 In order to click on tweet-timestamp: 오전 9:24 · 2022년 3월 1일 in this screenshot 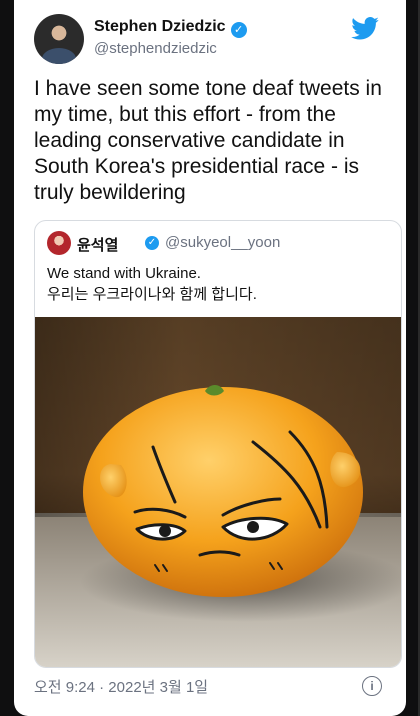, I will do `click(121, 686)`.